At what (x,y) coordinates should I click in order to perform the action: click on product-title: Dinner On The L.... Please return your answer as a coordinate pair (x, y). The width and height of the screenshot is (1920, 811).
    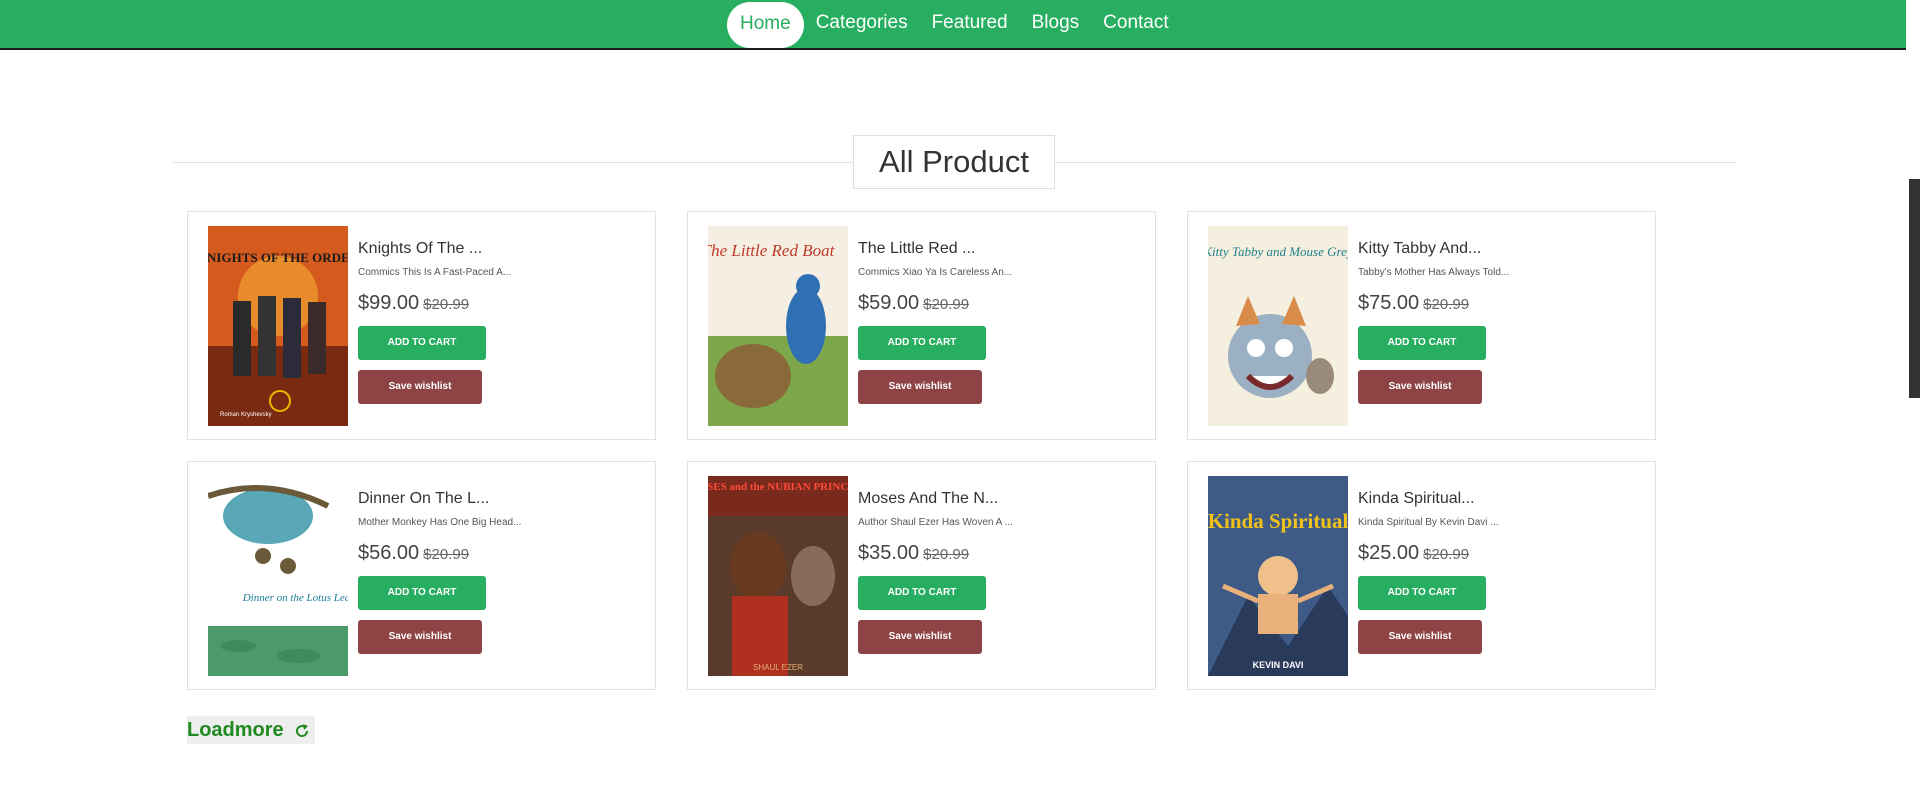
    Looking at the image, I should click on (500, 499).